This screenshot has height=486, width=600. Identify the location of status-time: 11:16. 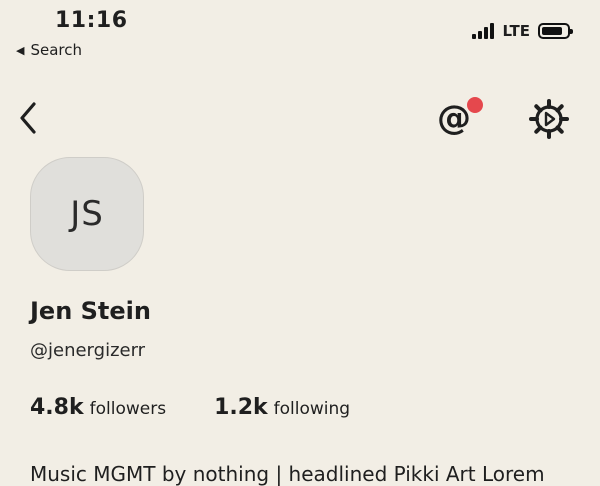
(91, 20).